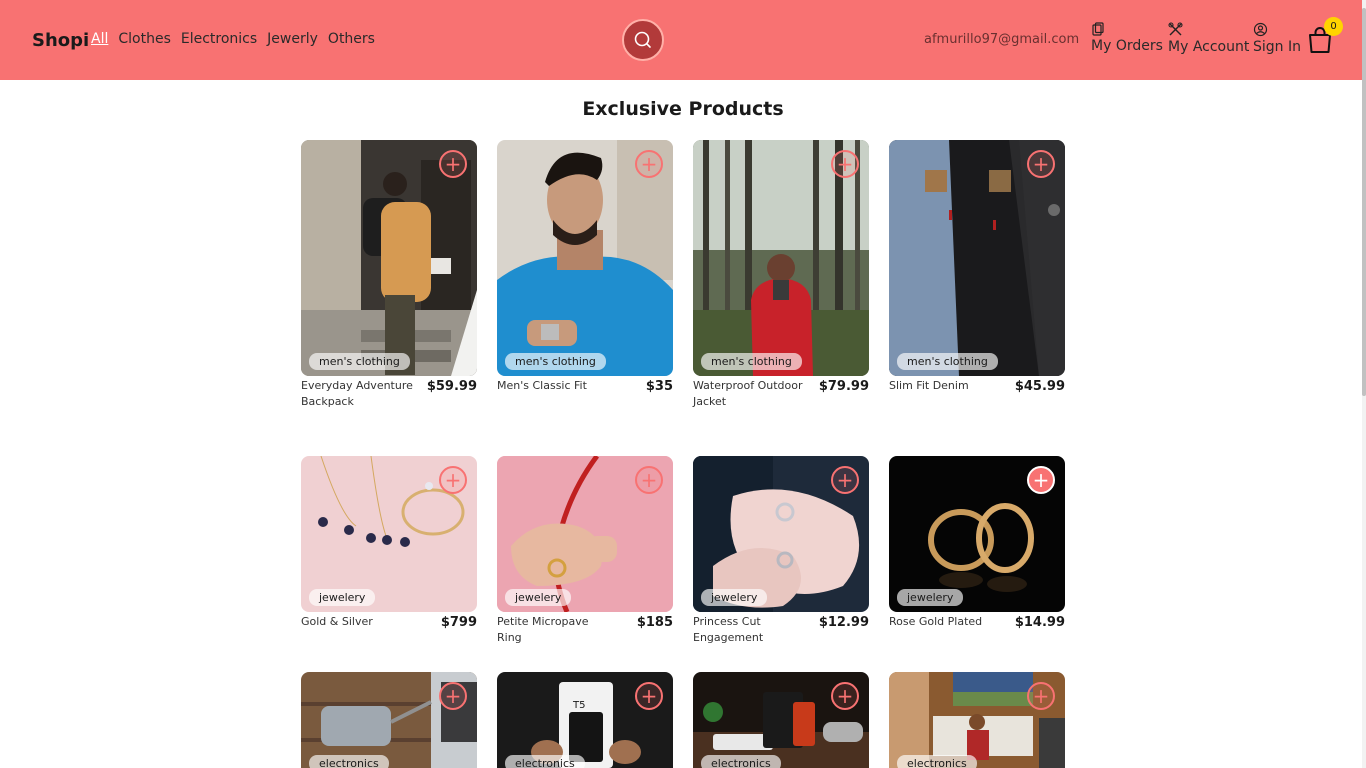 The height and width of the screenshot is (768, 1366). What do you see at coordinates (292, 39) in the screenshot?
I see `nav-link-jewerly: Jewerly` at bounding box center [292, 39].